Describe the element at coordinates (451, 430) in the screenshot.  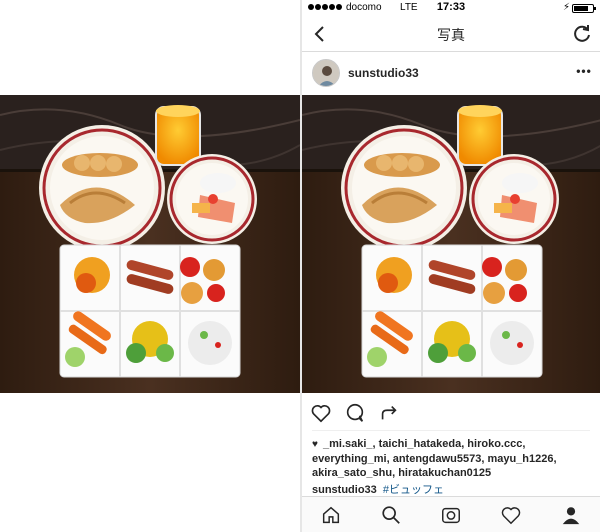
I see `actions-divider` at that location.